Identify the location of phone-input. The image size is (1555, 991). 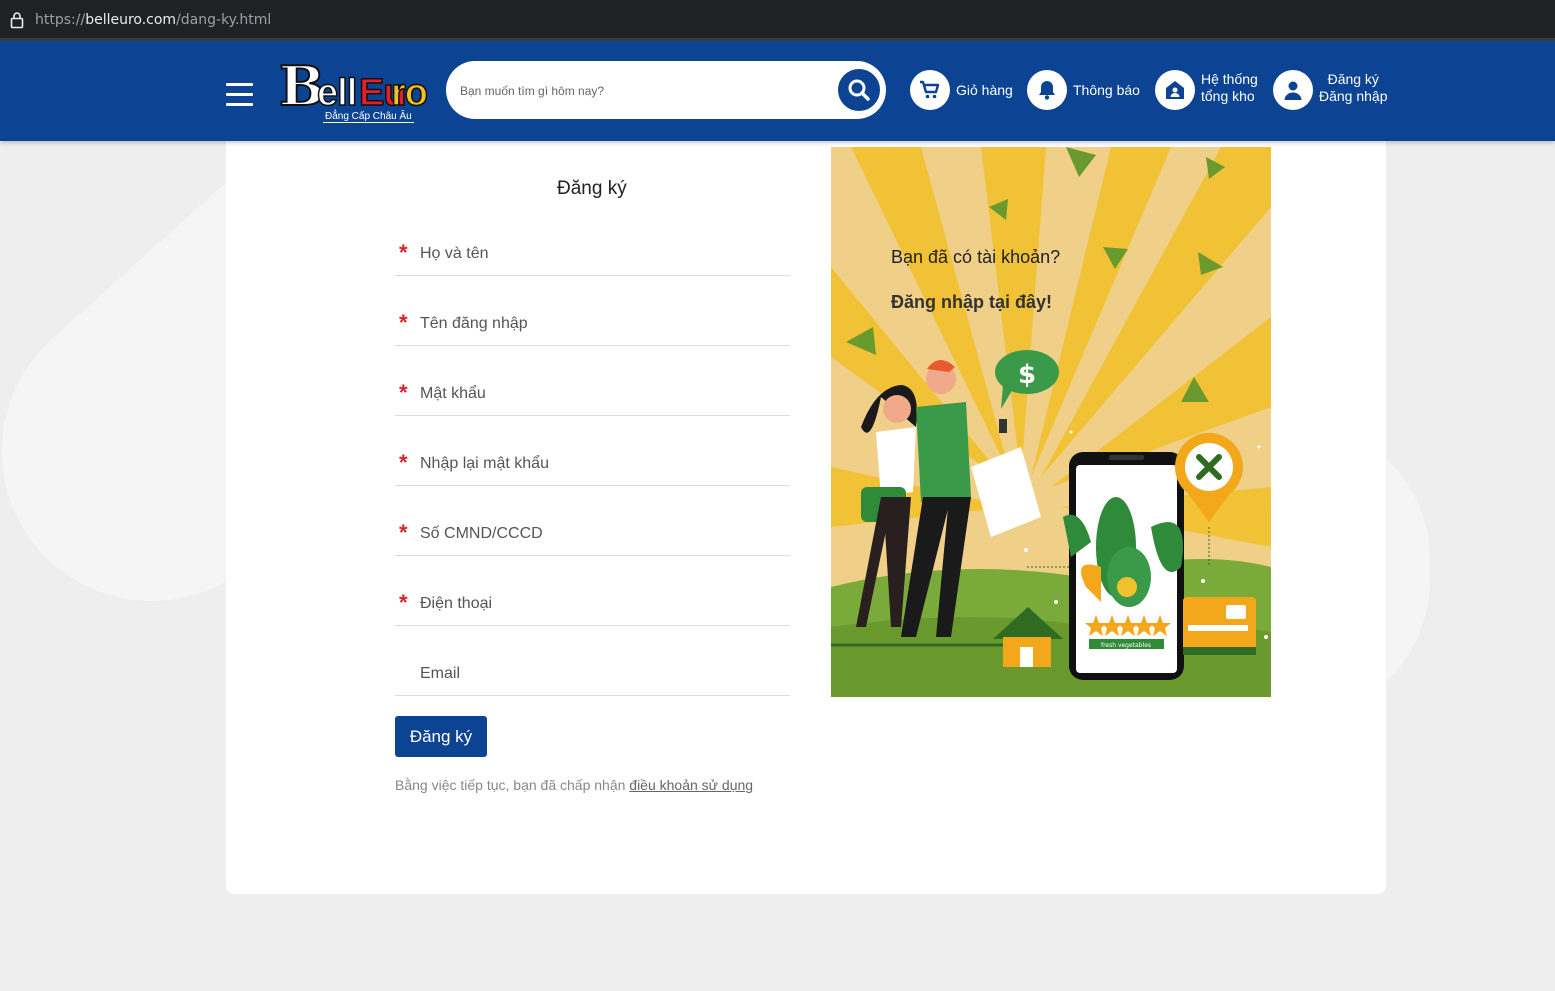
(600, 604).